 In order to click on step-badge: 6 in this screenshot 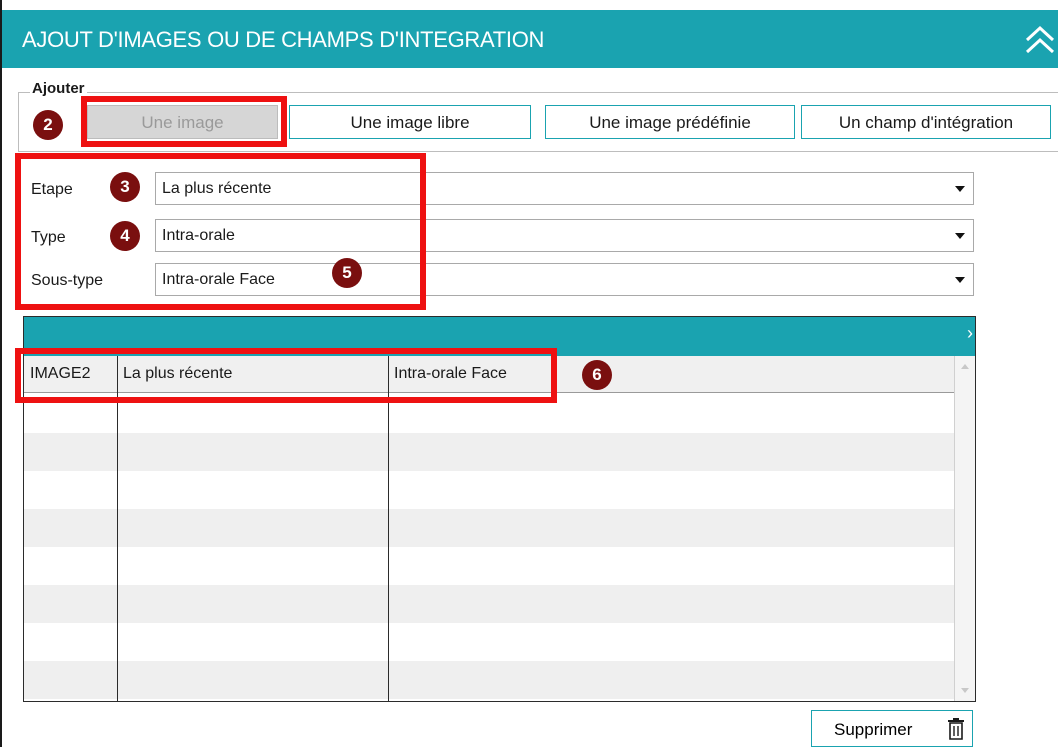, I will do `click(597, 375)`.